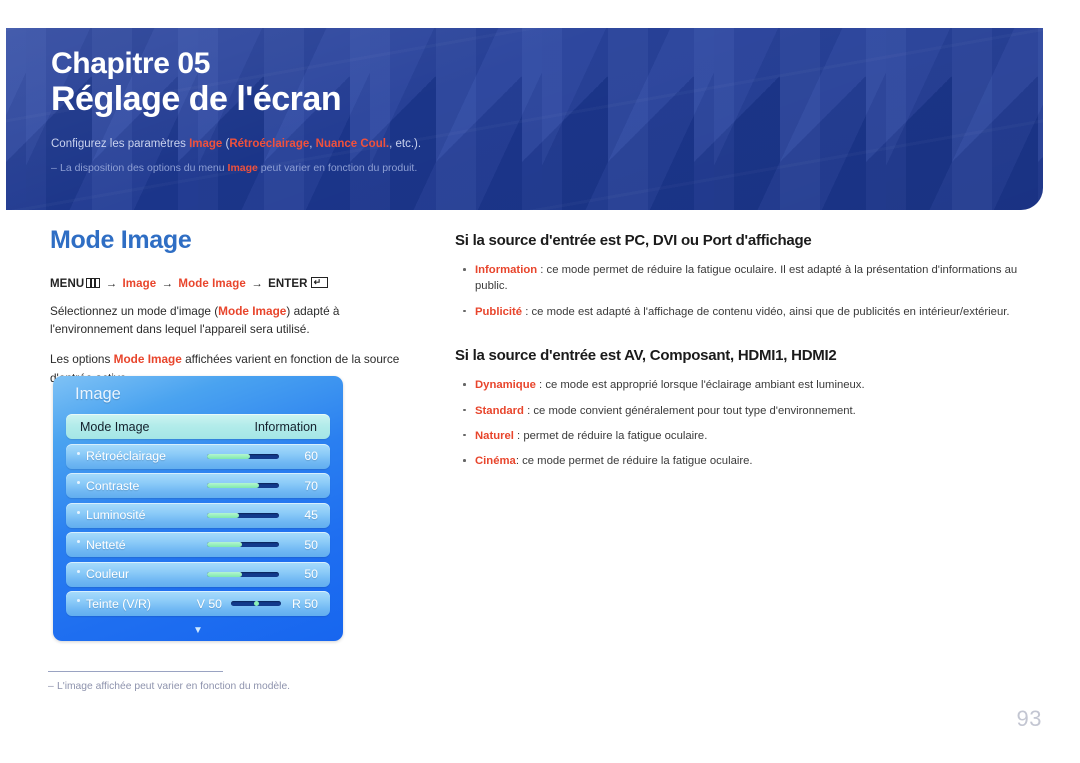 The height and width of the screenshot is (763, 1080). What do you see at coordinates (135, 671) in the screenshot?
I see `footnote-divider` at bounding box center [135, 671].